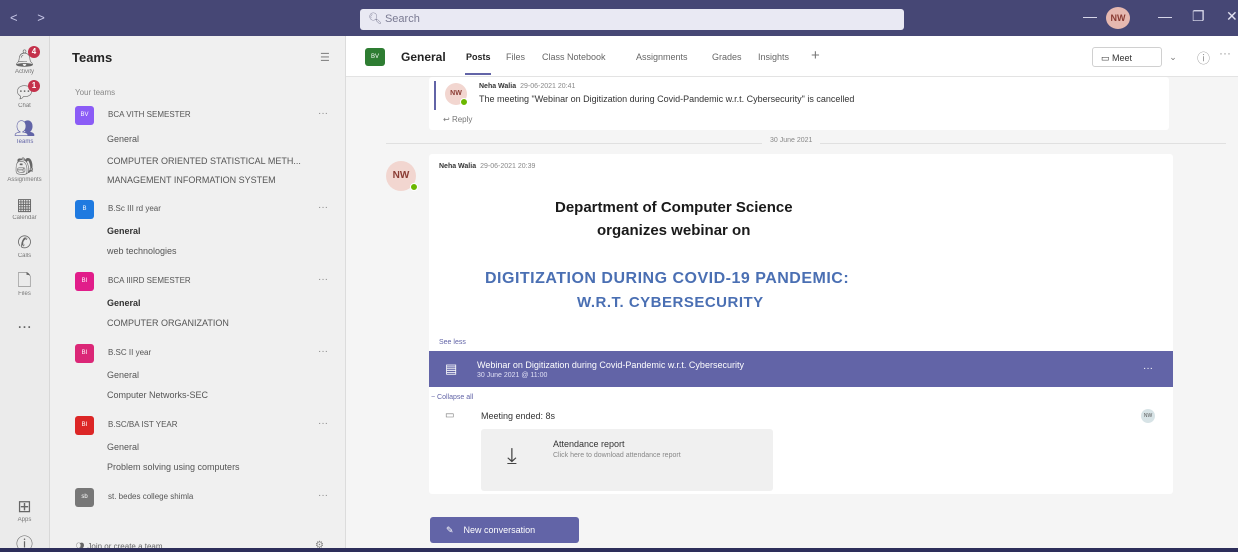  I want to click on close-button: ✕, so click(1232, 16).